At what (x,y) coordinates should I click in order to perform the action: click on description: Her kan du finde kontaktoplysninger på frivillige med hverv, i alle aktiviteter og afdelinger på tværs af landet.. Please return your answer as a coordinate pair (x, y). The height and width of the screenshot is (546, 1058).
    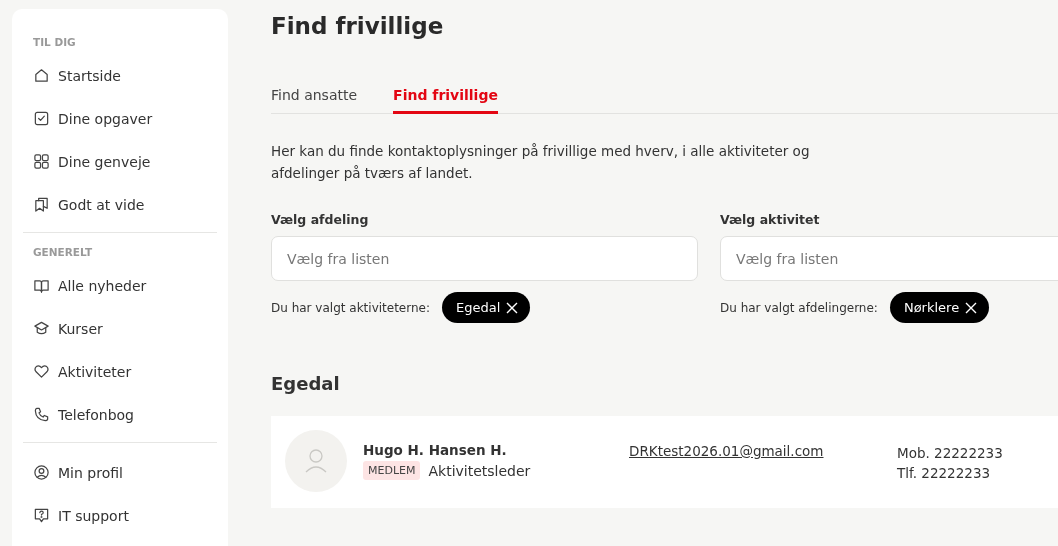
    Looking at the image, I should click on (541, 162).